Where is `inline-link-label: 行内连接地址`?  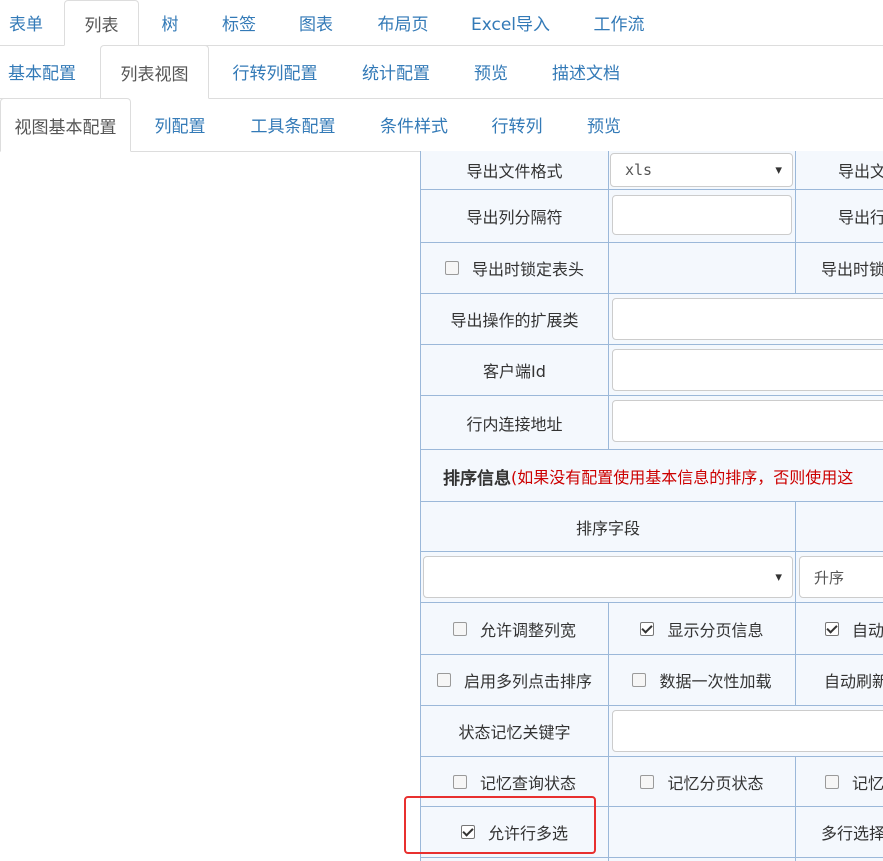 inline-link-label: 行内连接地址 is located at coordinates (514, 424).